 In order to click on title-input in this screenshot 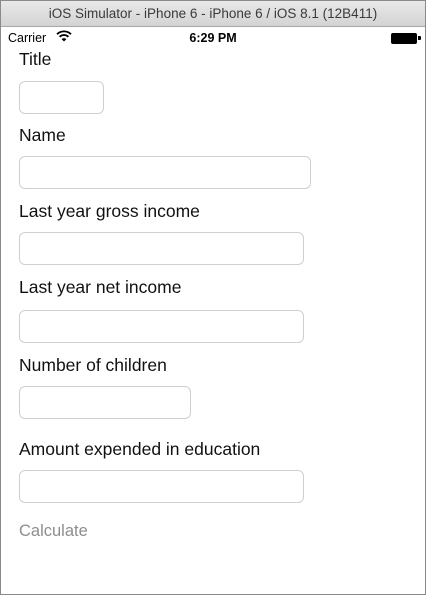, I will do `click(61, 97)`.